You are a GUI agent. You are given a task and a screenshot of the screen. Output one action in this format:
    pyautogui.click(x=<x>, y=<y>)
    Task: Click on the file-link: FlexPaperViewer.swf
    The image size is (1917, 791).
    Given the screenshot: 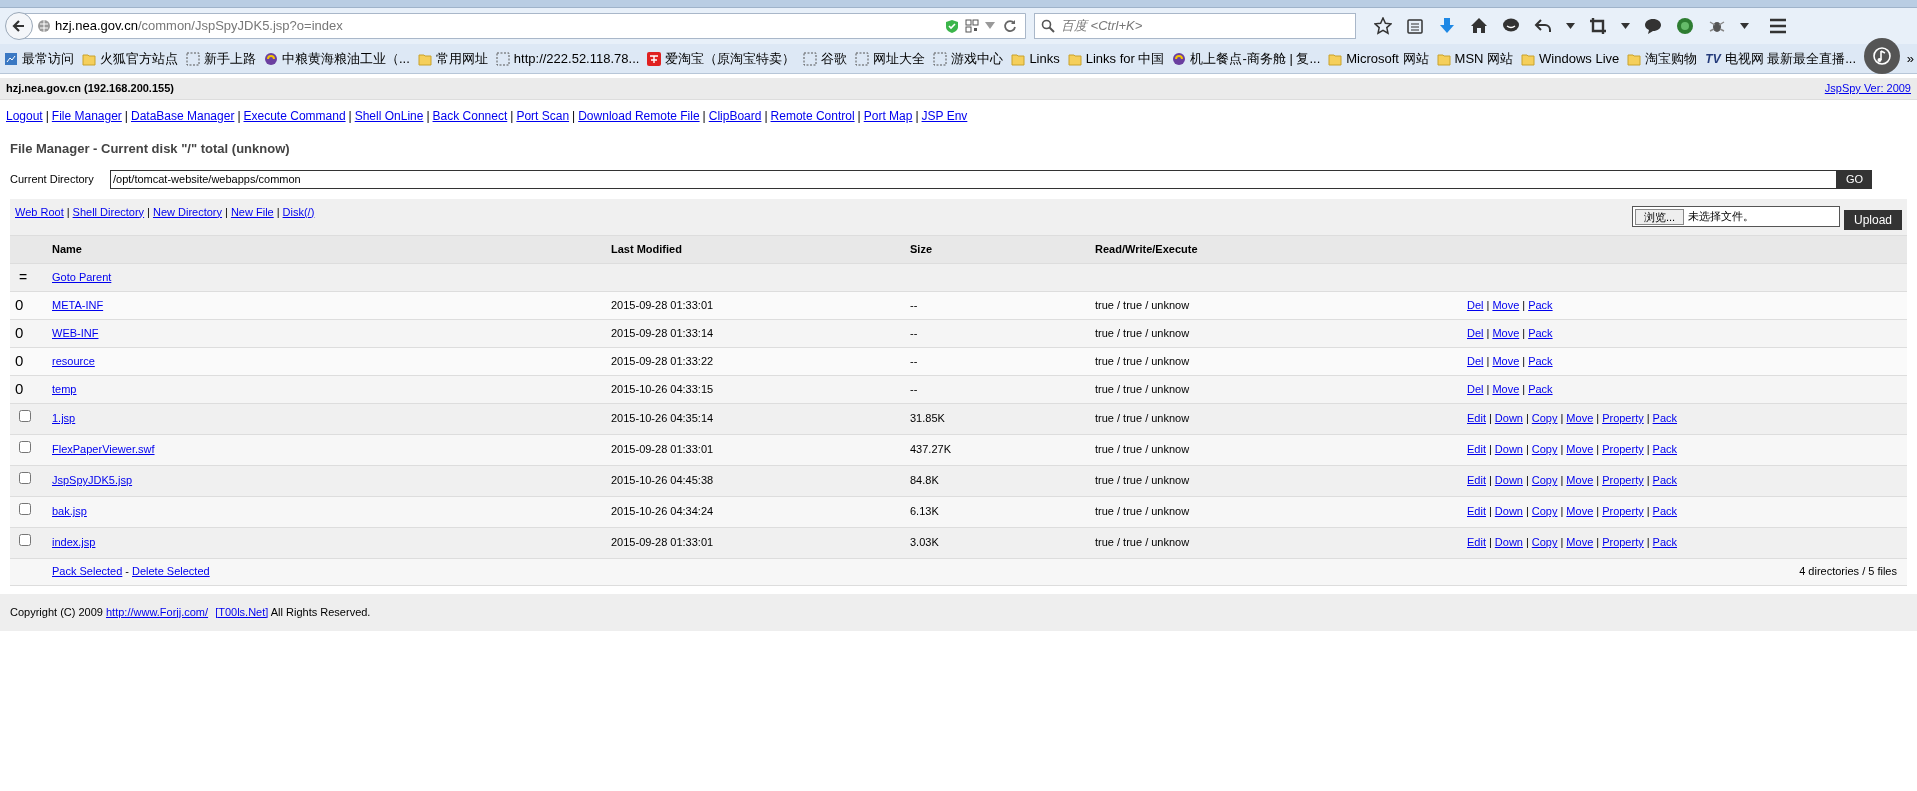 What is the action you would take?
    pyautogui.click(x=103, y=449)
    